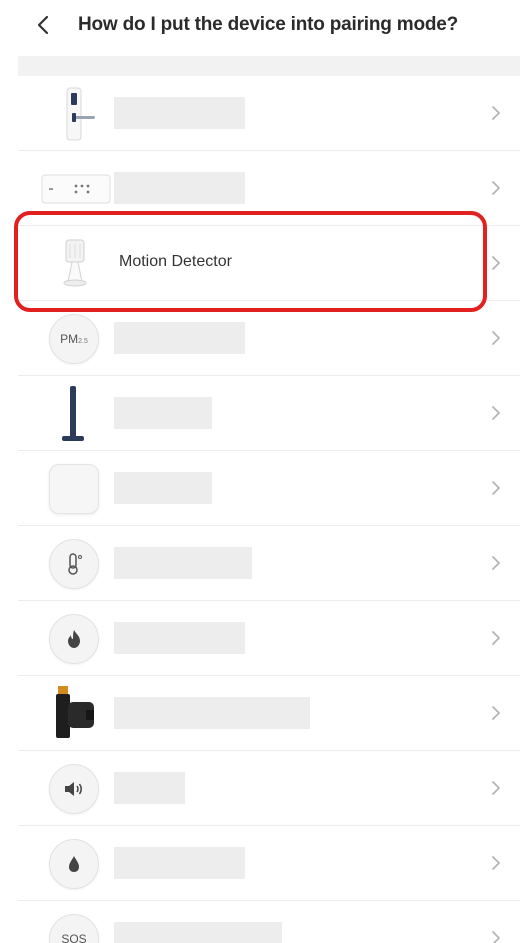 The image size is (520, 943). Describe the element at coordinates (269, 338) in the screenshot. I see `list-item: PM 2.5` at that location.